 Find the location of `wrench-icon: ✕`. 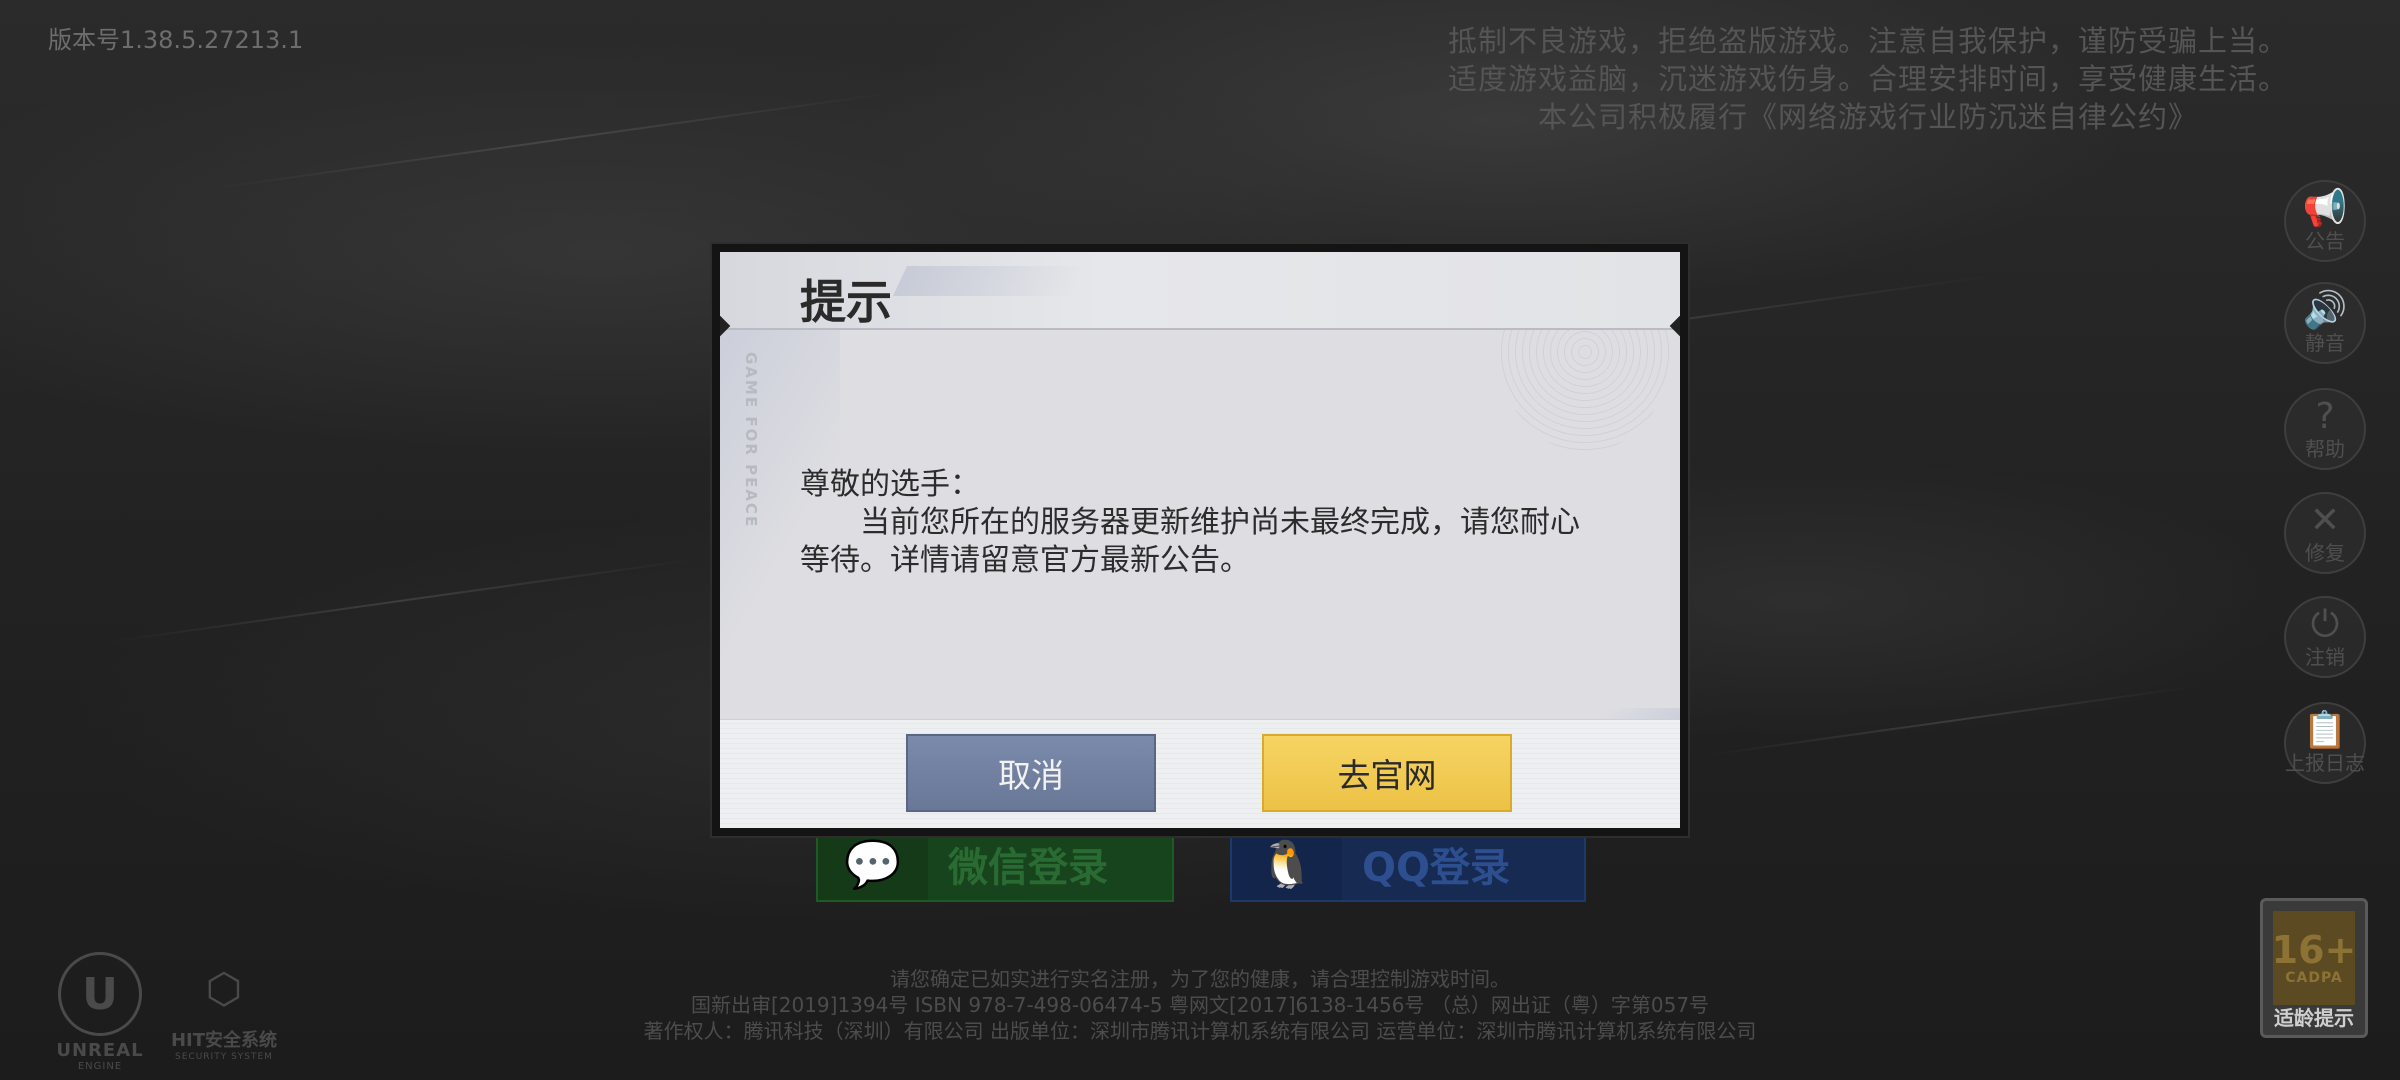

wrench-icon: ✕ is located at coordinates (2325, 520).